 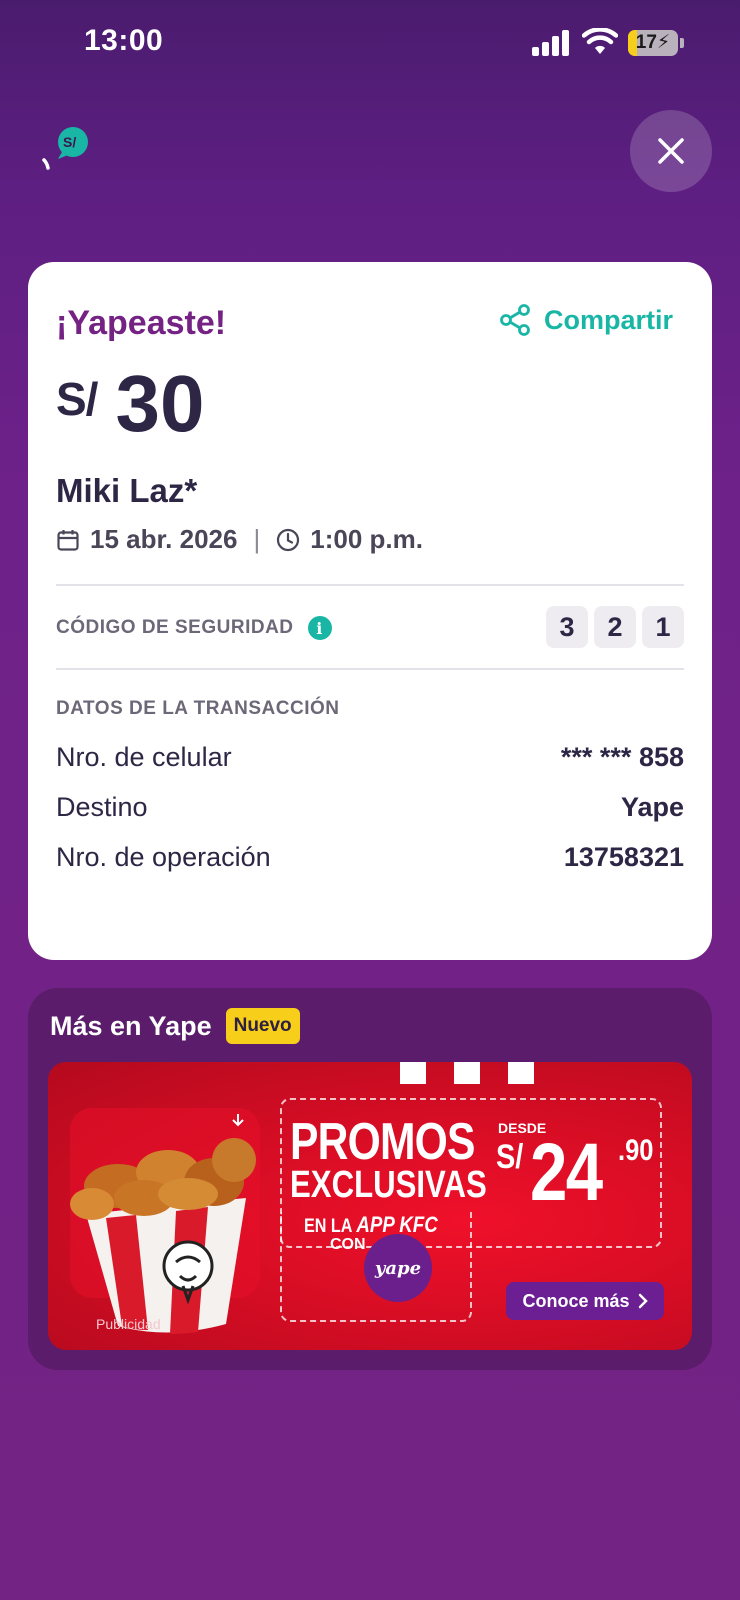 I want to click on battery-indicator: 17⚡, so click(x=656, y=43).